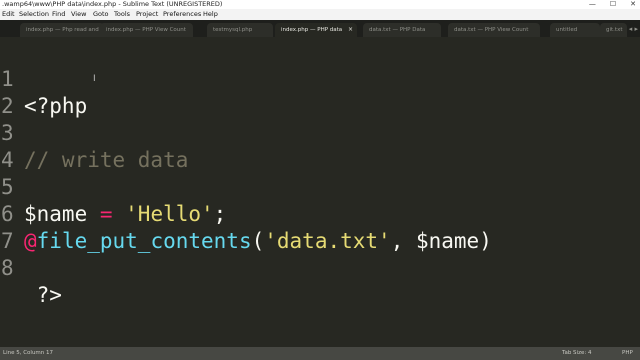  I want to click on tab-data-txt-view-count: data.txt — PHP View Count, so click(494, 30).